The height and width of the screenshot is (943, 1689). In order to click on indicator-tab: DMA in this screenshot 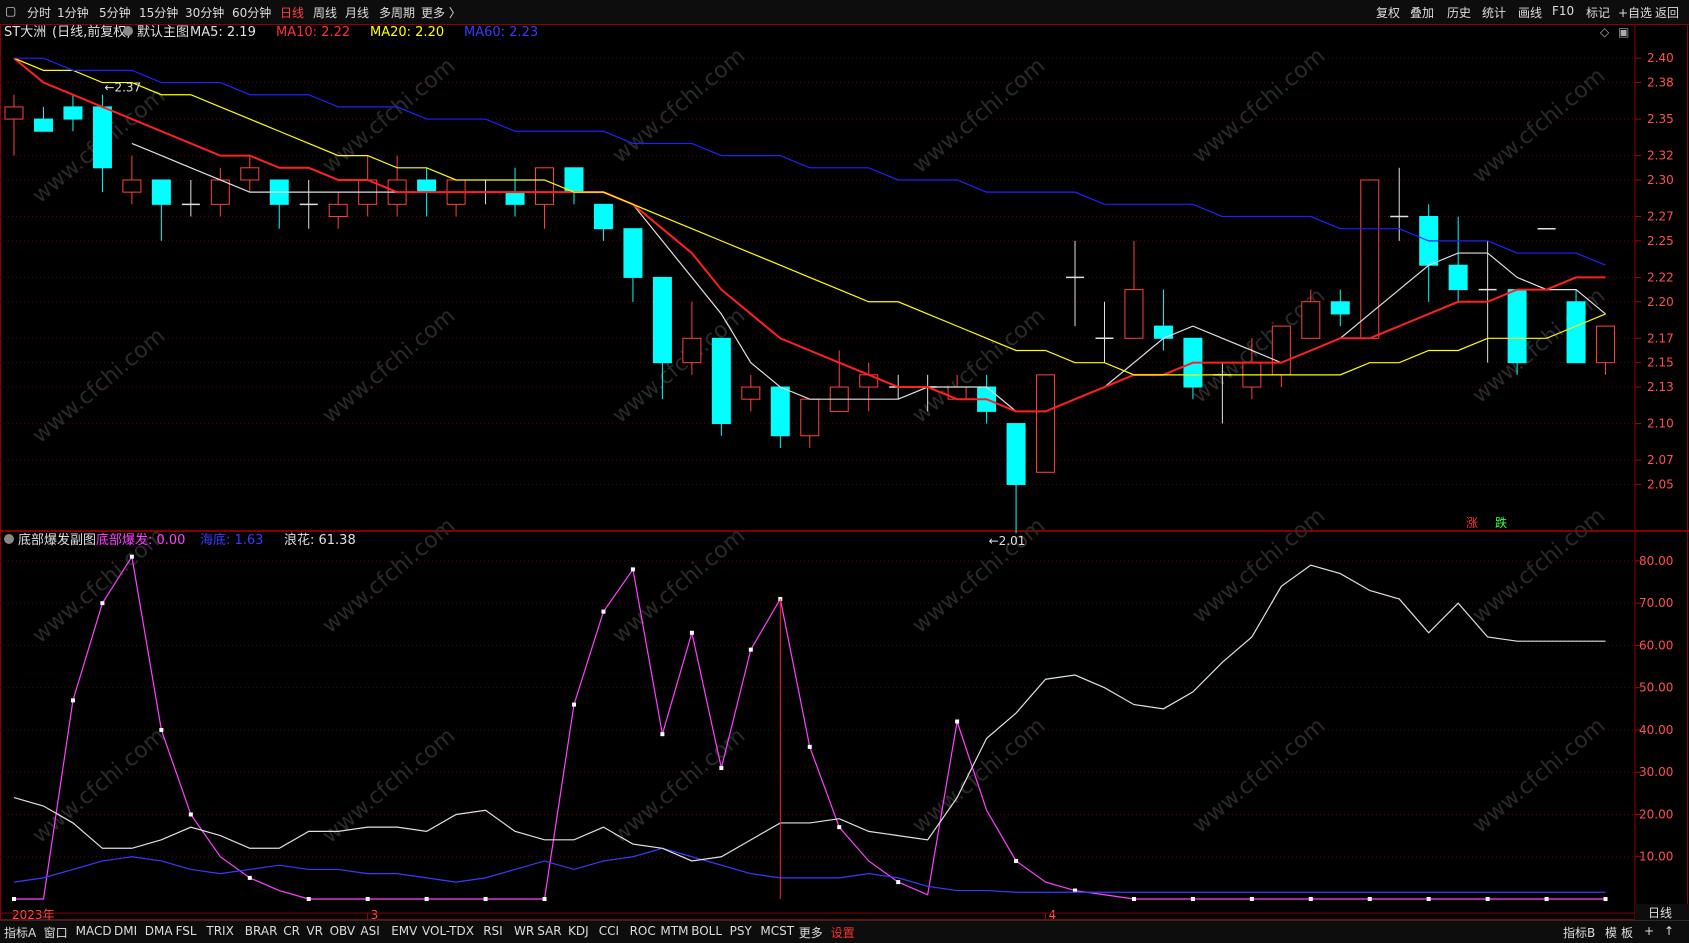, I will do `click(159, 931)`.